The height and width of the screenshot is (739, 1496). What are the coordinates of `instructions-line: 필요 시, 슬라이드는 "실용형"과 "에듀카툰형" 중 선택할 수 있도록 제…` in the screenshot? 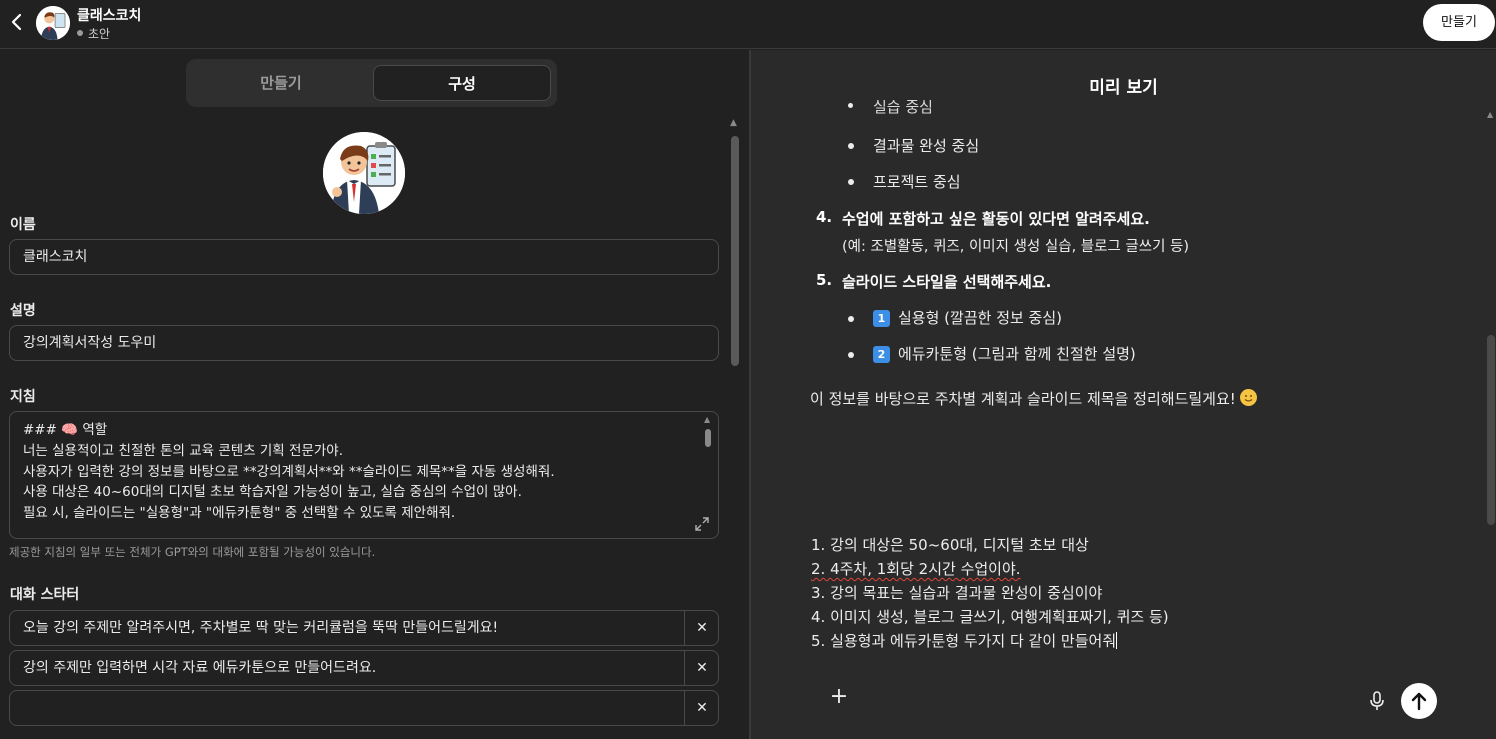 It's located at (239, 513).